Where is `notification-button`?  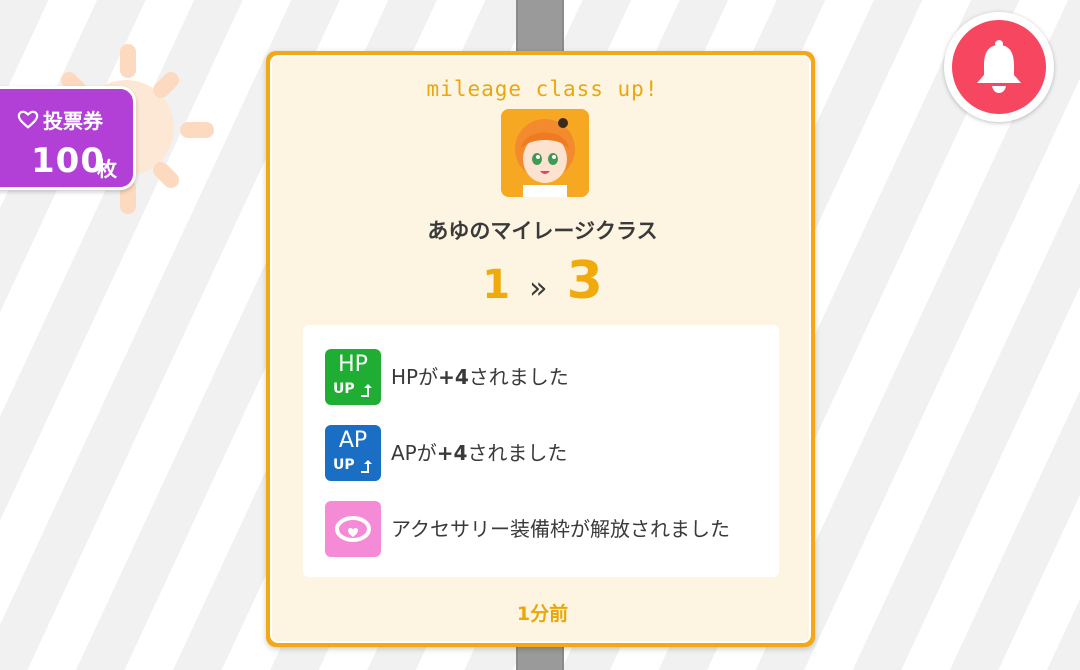 notification-button is located at coordinates (999, 67).